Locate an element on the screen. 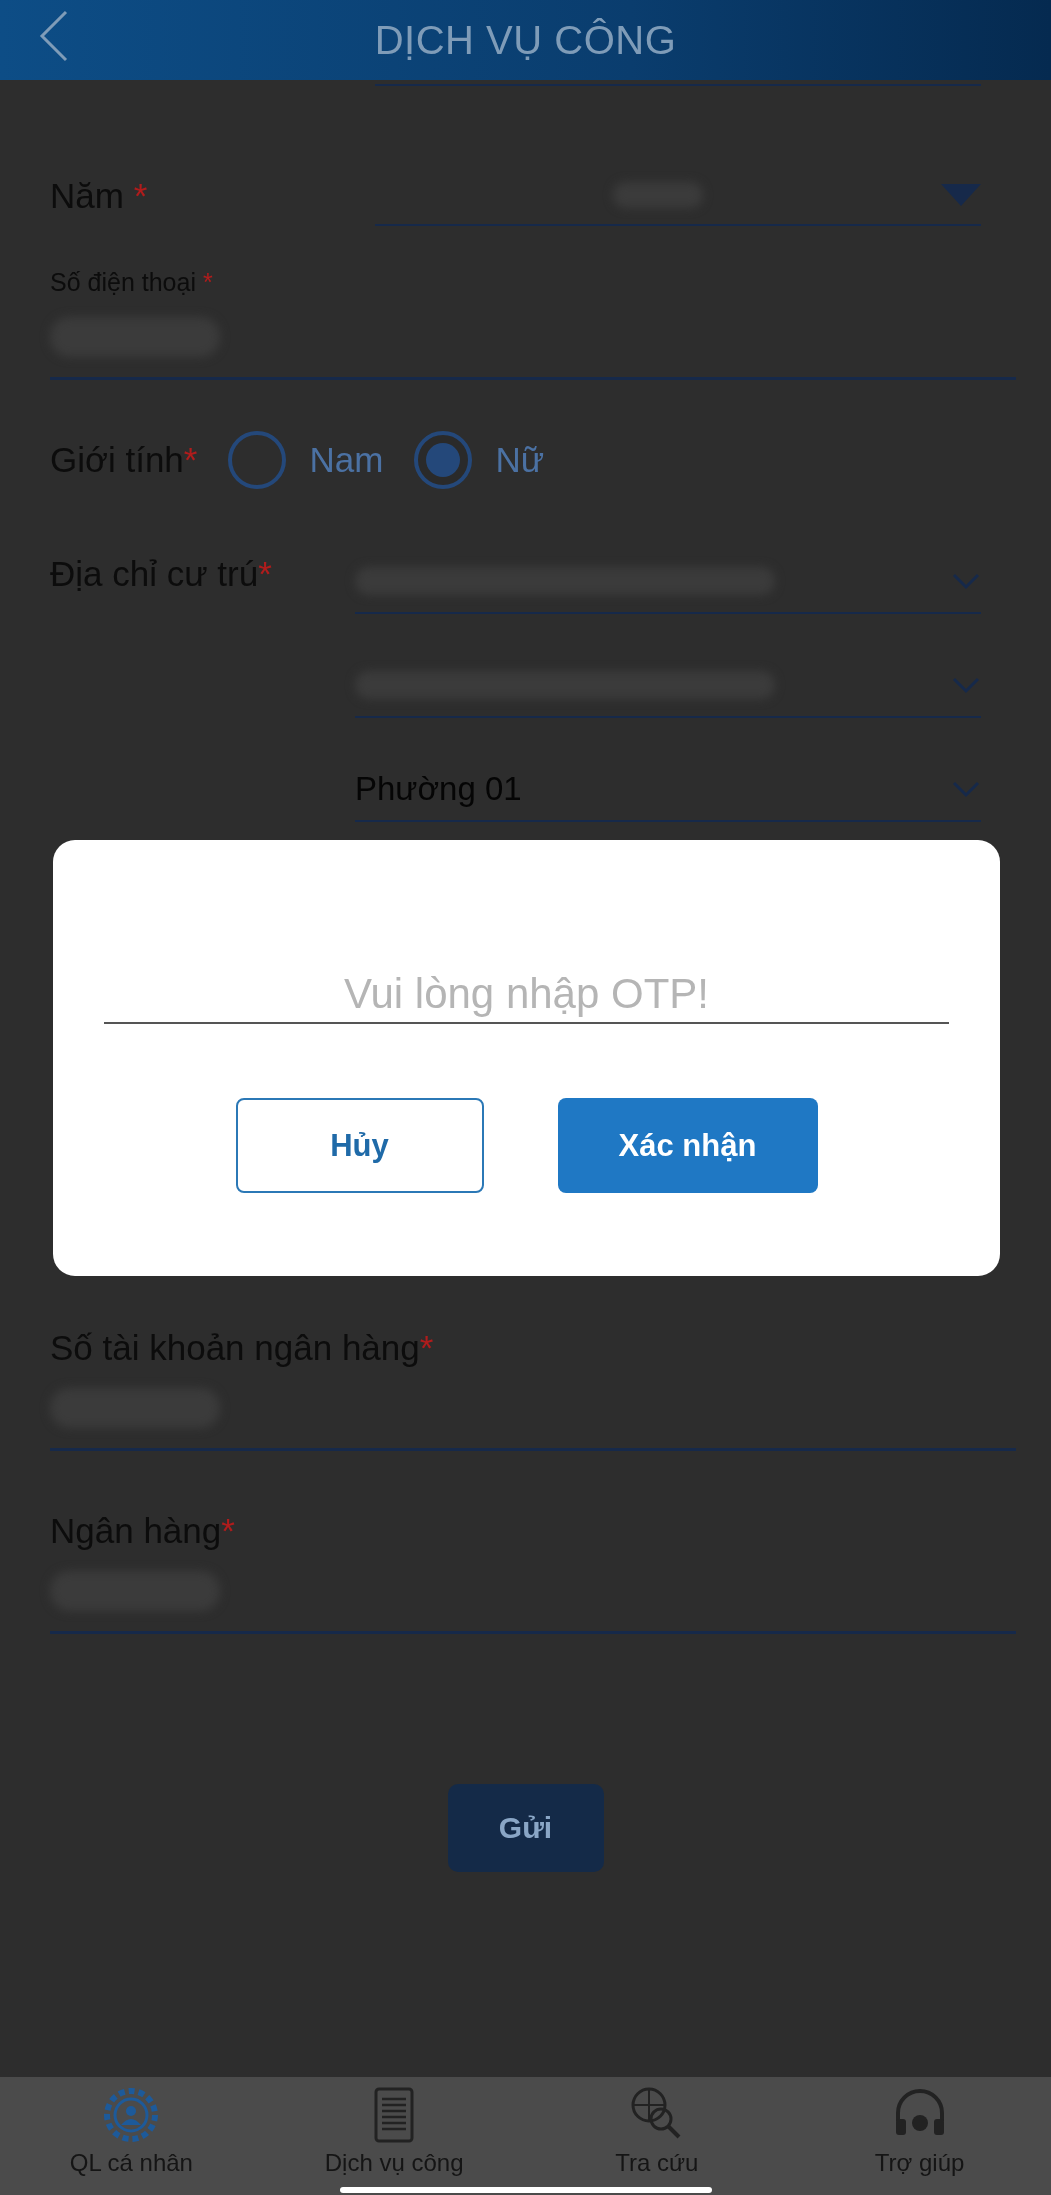 This screenshot has height=2195, width=1051. screen-title: DỊCH VỤ CÔNG is located at coordinates (525, 40).